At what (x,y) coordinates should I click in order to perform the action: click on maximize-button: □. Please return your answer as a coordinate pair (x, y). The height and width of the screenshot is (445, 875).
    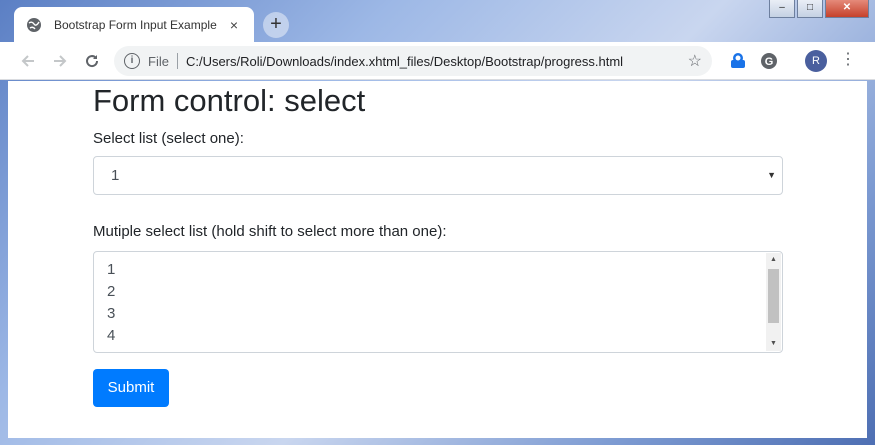
    Looking at the image, I should click on (810, 9).